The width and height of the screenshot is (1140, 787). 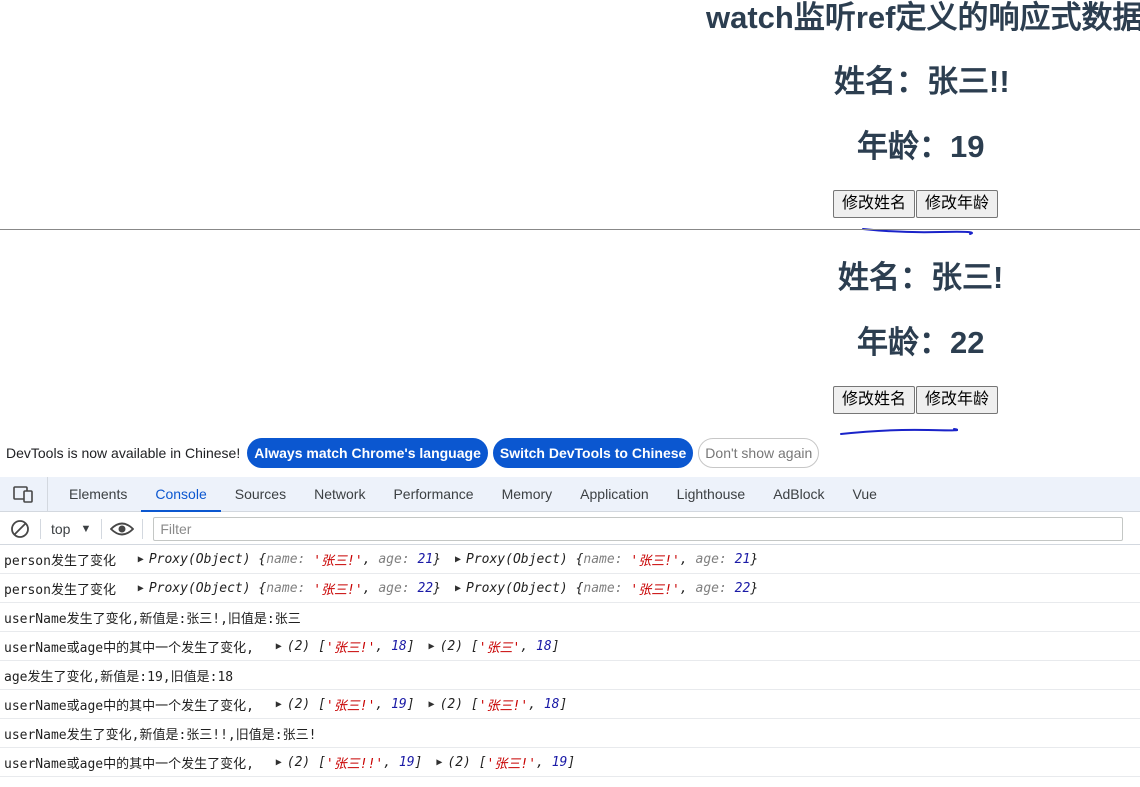 I want to click on live-expression-button, so click(x=122, y=529).